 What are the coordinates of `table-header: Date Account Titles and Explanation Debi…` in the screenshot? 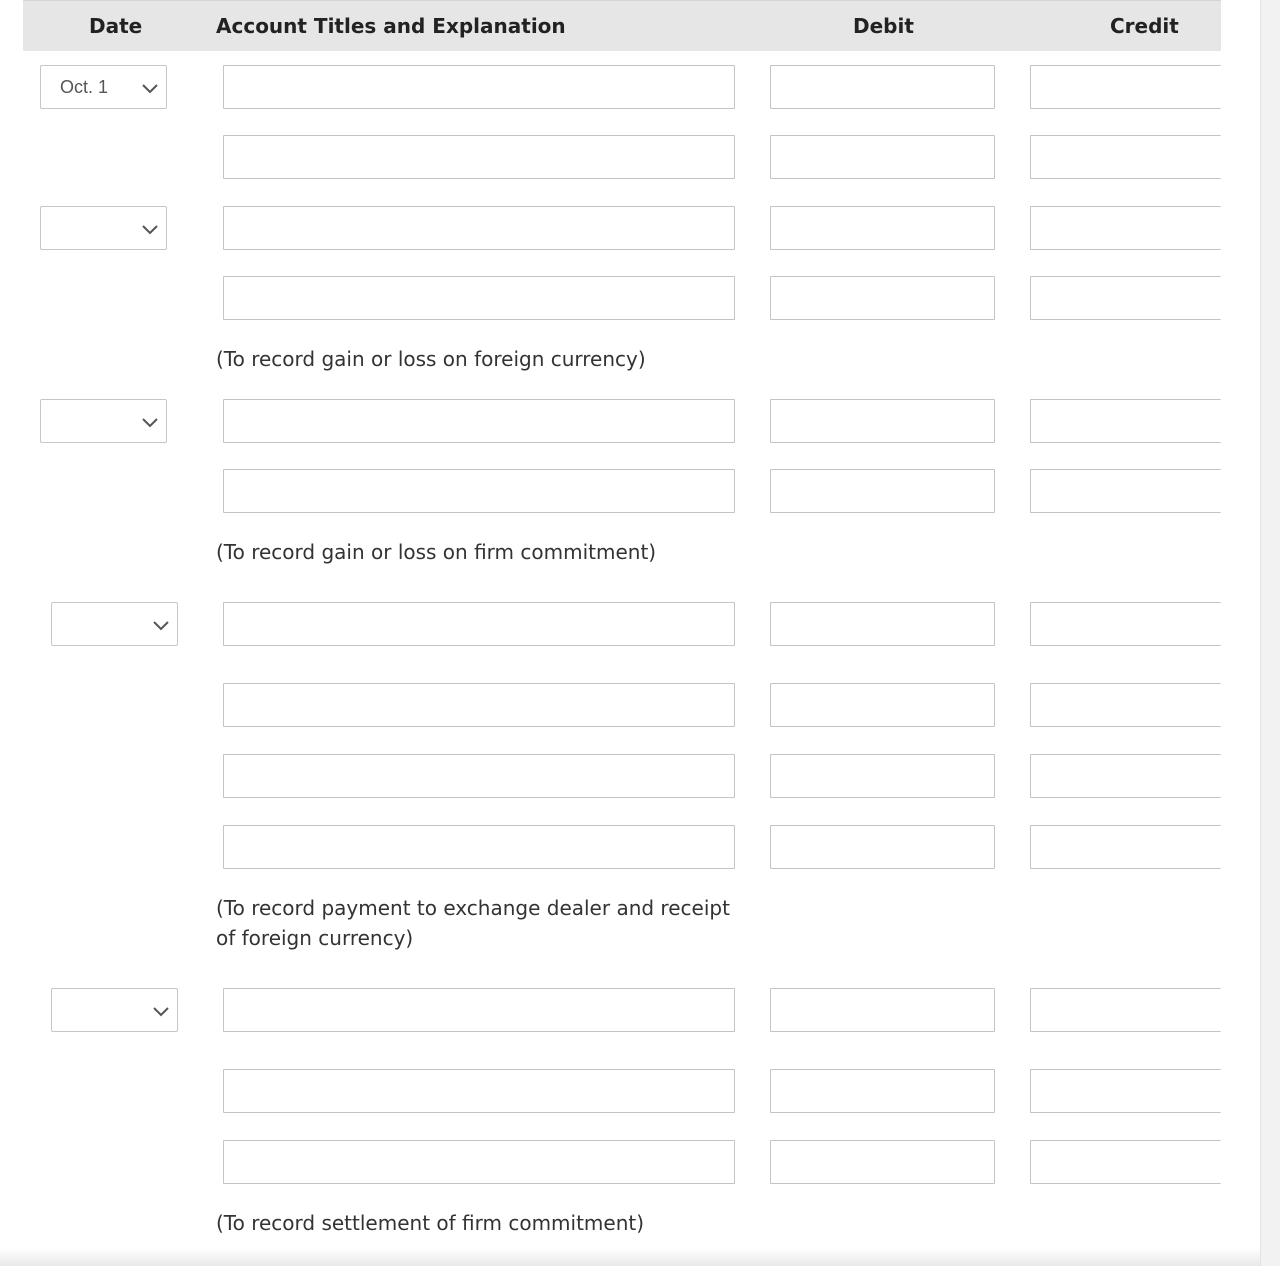 It's located at (622, 25).